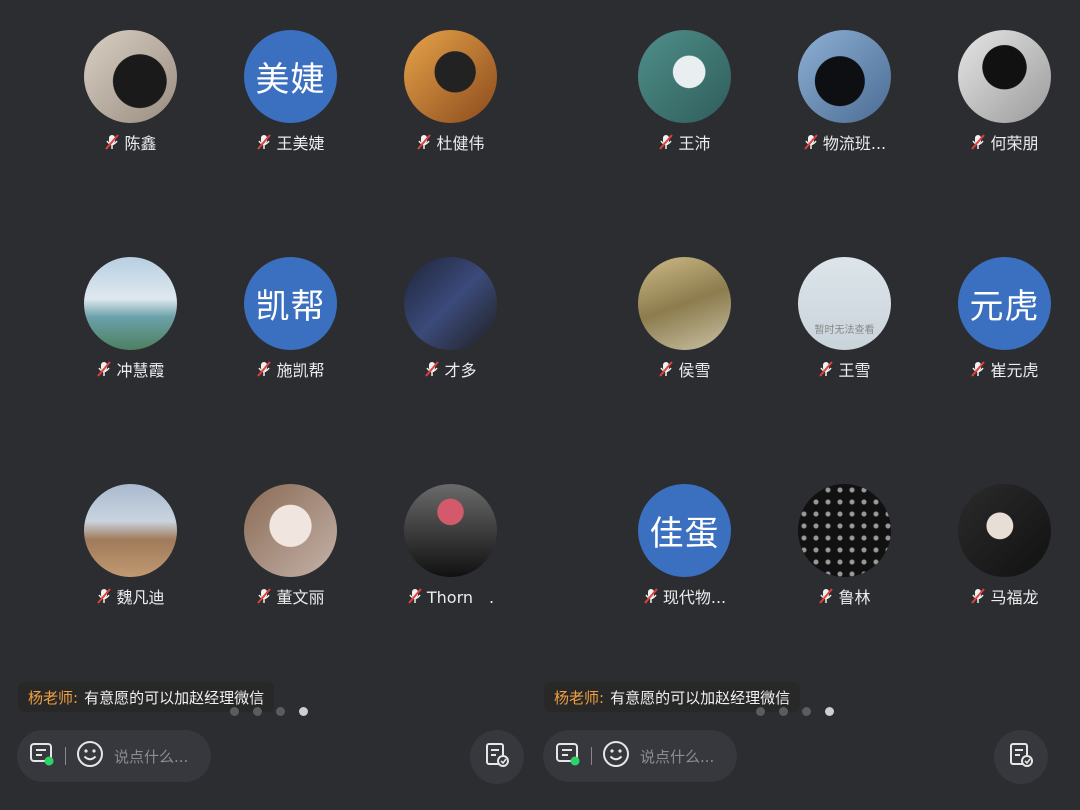  I want to click on participant-tile: 才多, so click(451, 322).